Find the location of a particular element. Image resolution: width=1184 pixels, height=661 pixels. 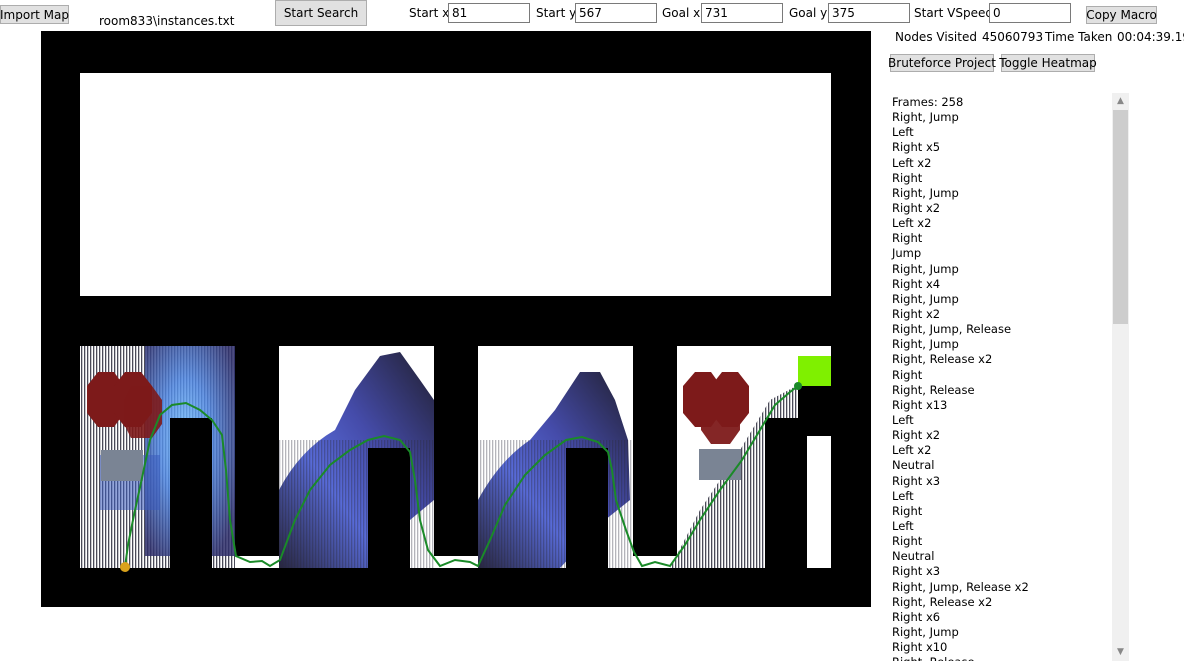

list-item: Frames: 258 is located at coordinates (999, 102).